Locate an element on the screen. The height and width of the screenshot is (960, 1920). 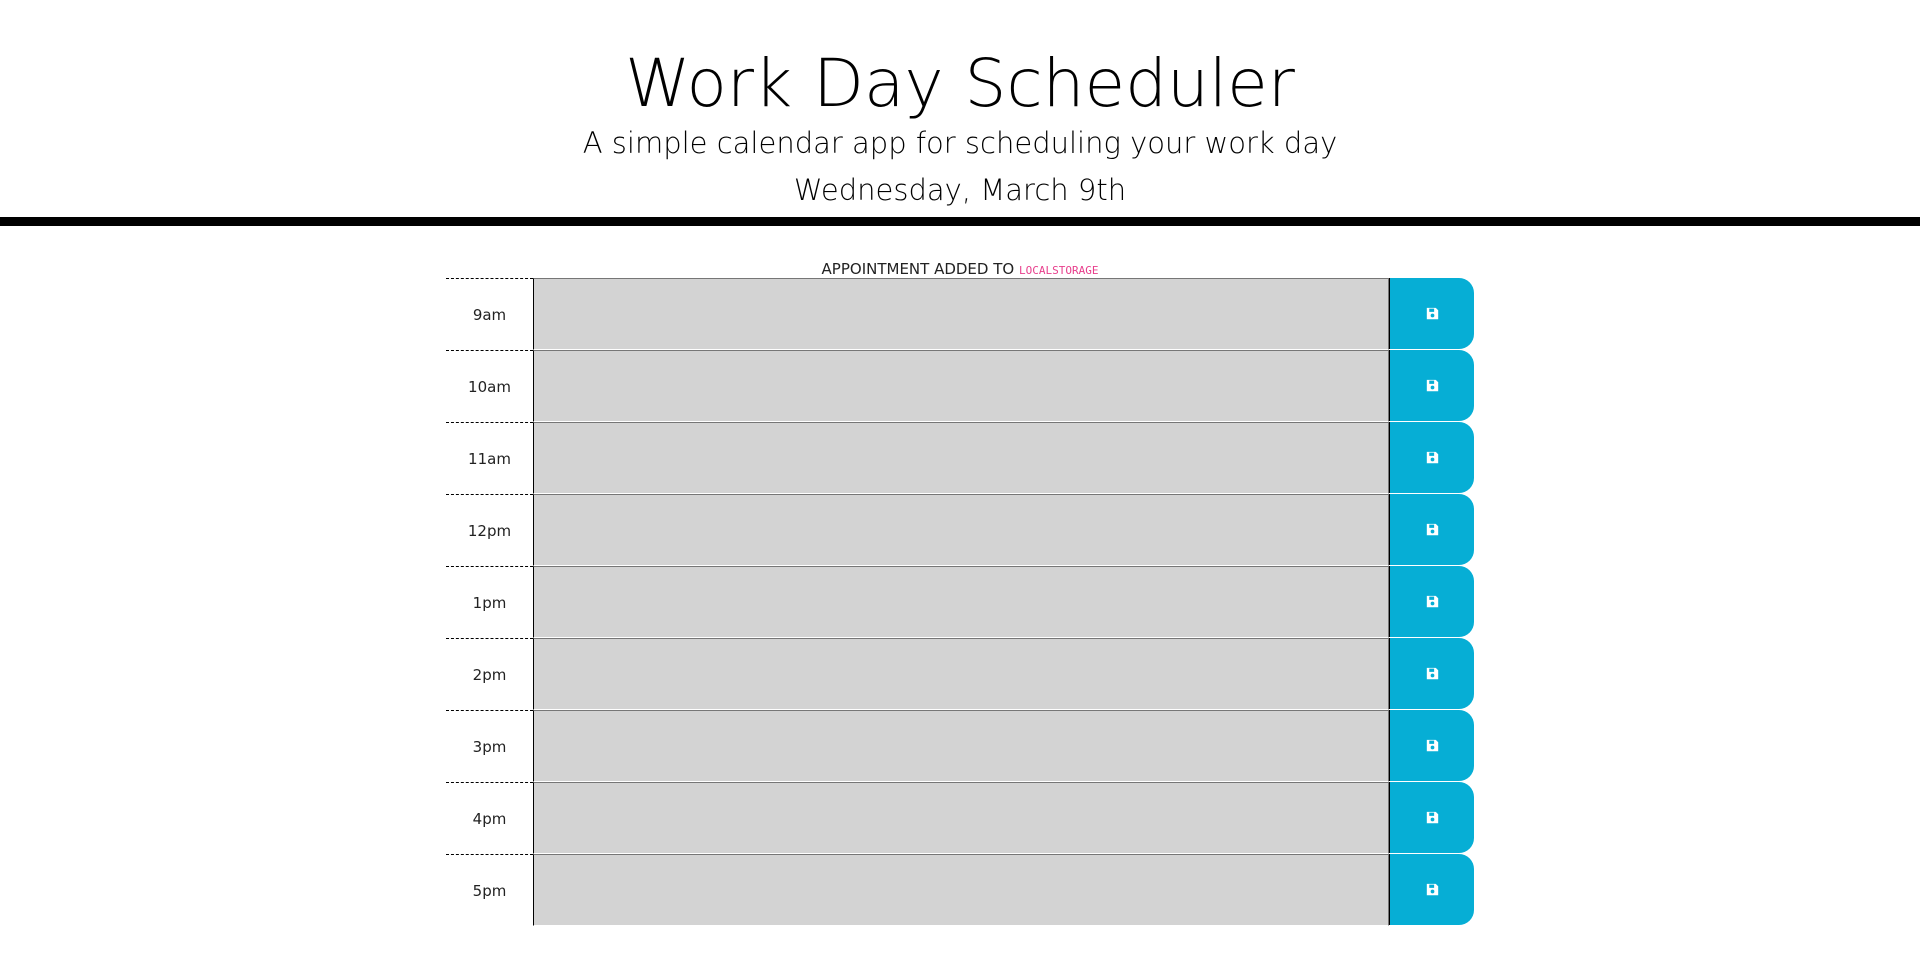
hour-label: 2pm is located at coordinates (489, 674).